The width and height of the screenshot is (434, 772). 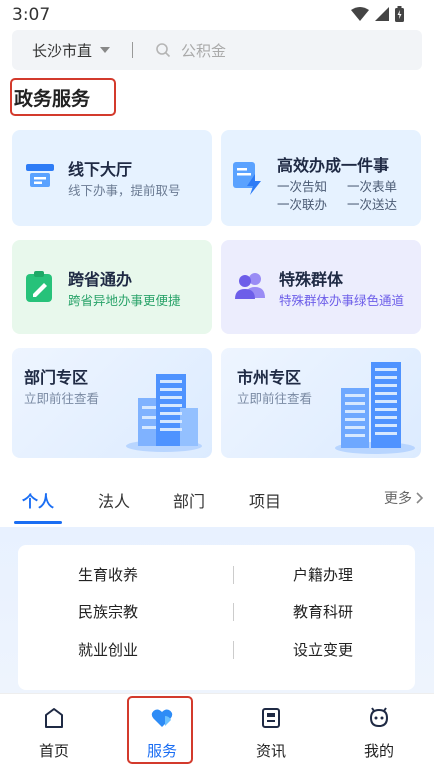 What do you see at coordinates (38, 522) in the screenshot?
I see `tab-underline` at bounding box center [38, 522].